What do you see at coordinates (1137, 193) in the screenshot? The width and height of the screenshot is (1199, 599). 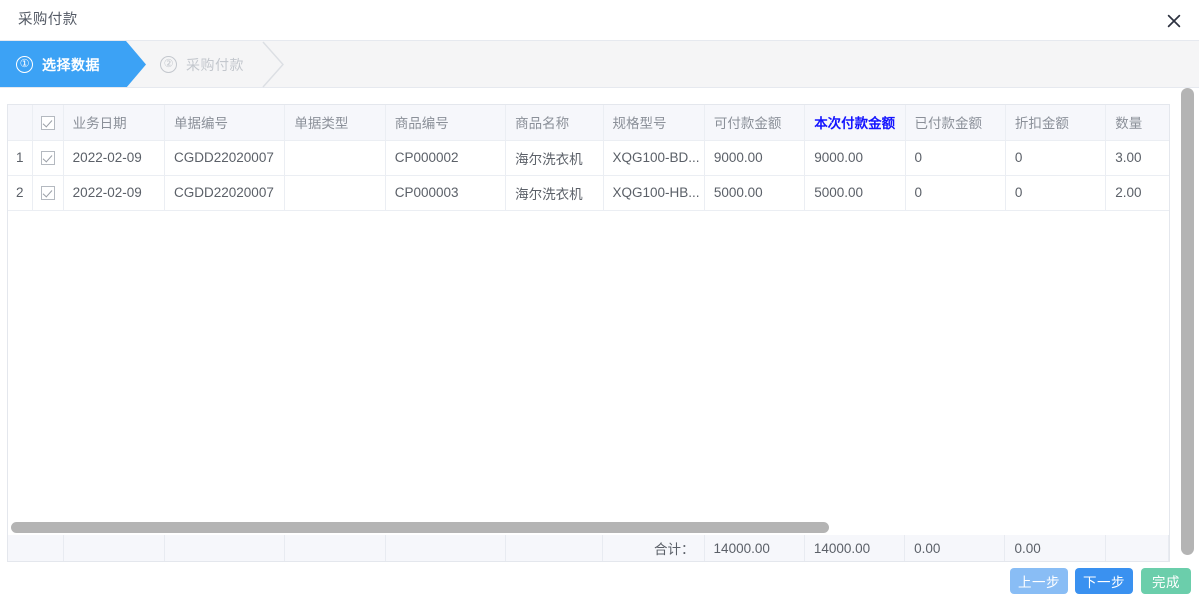 I see `cell-quantity: 2.00` at bounding box center [1137, 193].